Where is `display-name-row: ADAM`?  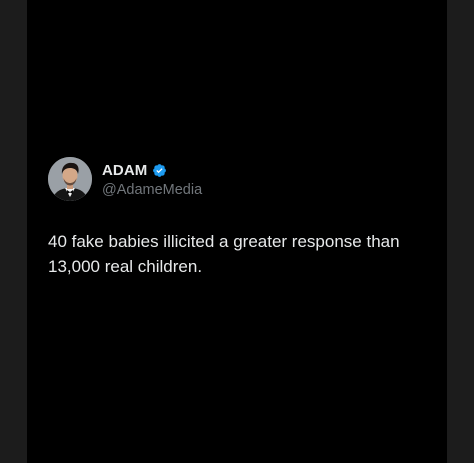 display-name-row: ADAM is located at coordinates (152, 170).